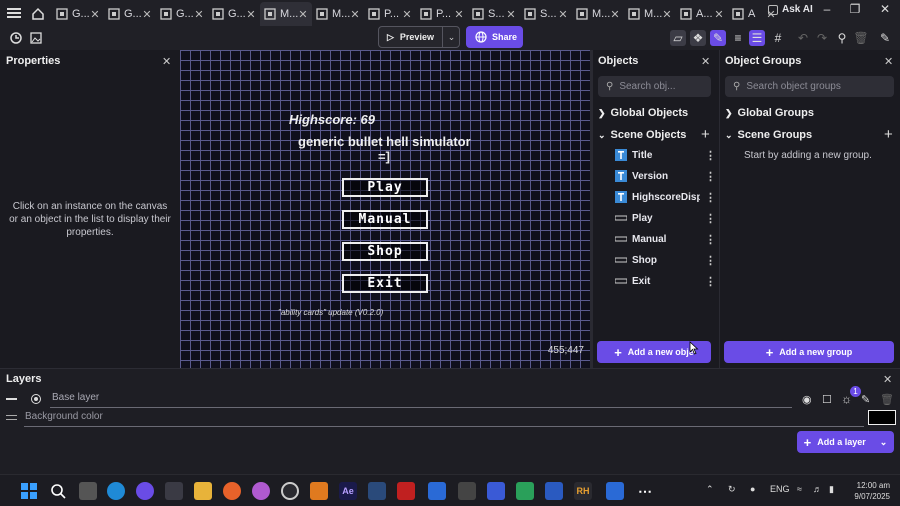  Describe the element at coordinates (232, 491) in the screenshot. I see `firefox-icon` at that location.